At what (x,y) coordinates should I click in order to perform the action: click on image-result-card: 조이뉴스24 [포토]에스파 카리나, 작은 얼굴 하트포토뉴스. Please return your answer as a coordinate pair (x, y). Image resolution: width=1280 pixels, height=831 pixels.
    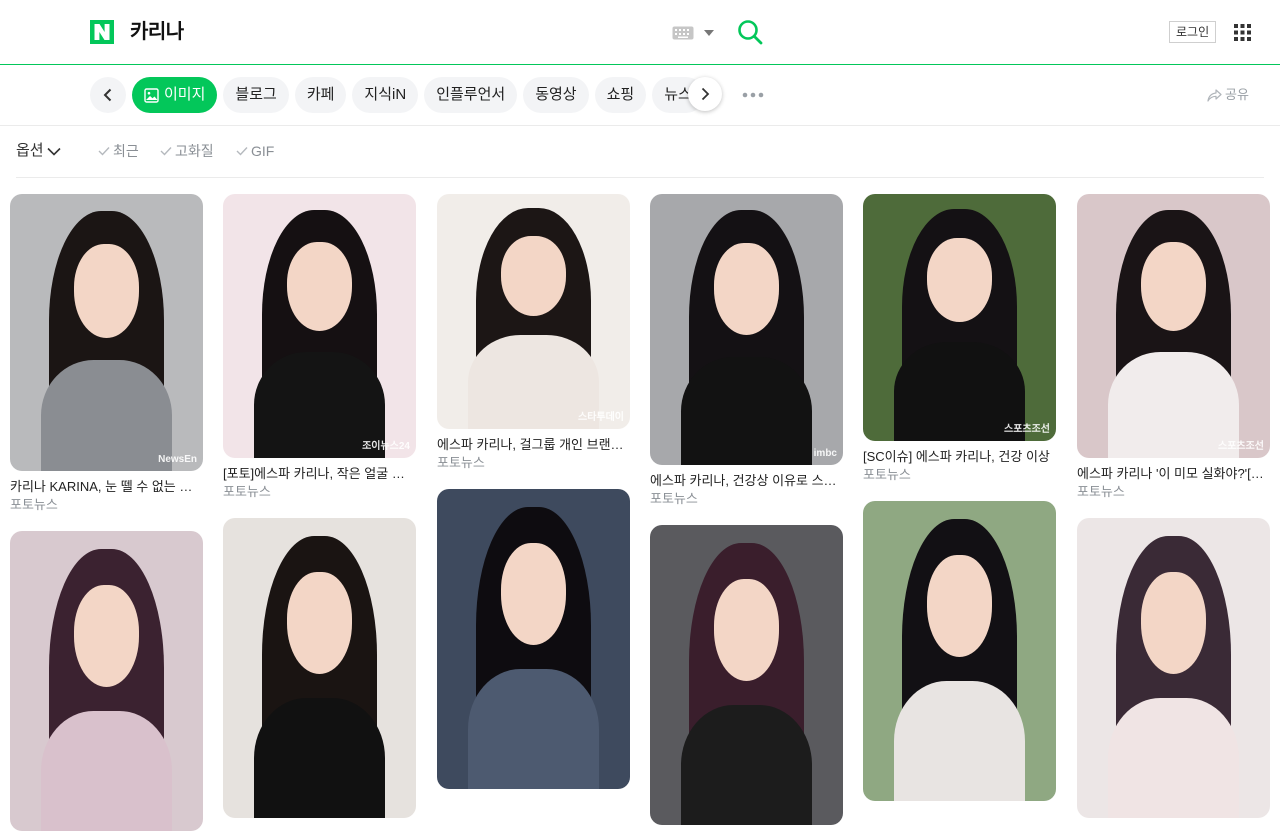
    Looking at the image, I should click on (320, 347).